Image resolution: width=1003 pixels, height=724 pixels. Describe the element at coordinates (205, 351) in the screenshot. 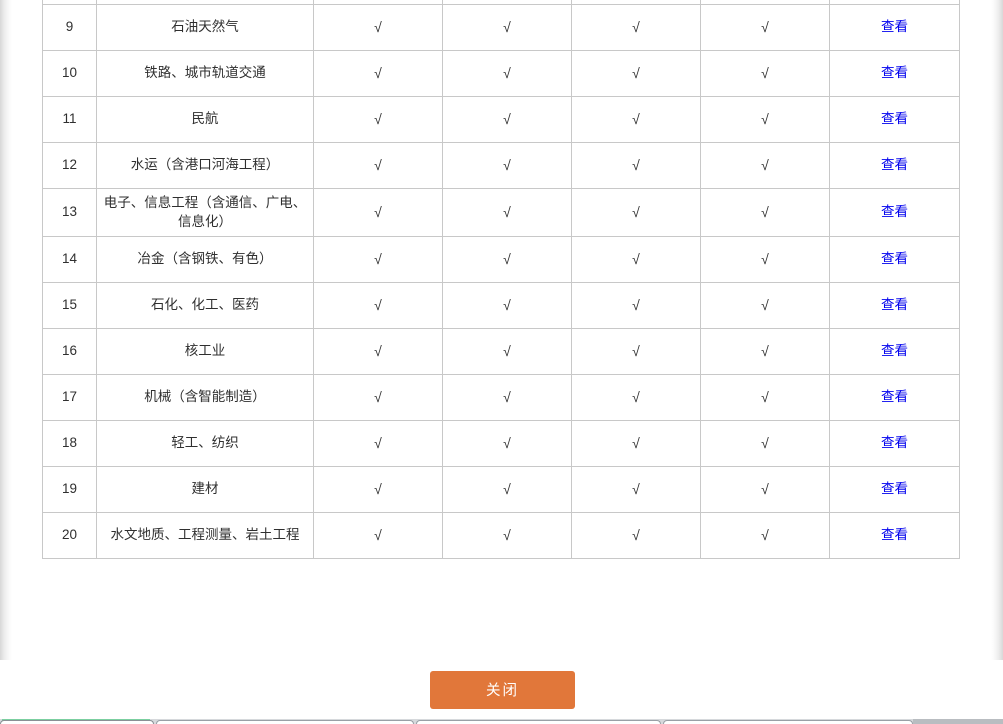

I see `category-name-cell: 核工业` at that location.